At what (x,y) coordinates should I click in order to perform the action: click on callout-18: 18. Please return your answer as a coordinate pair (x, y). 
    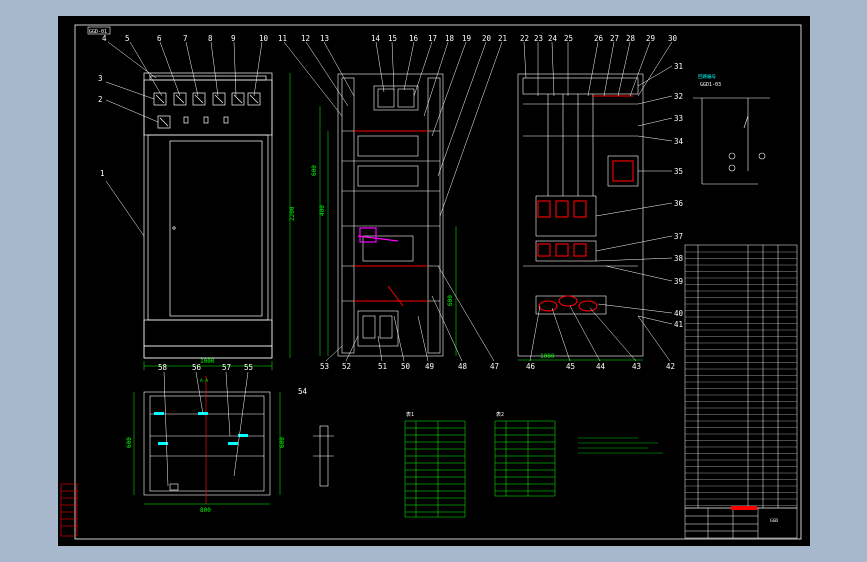
    Looking at the image, I should click on (450, 38).